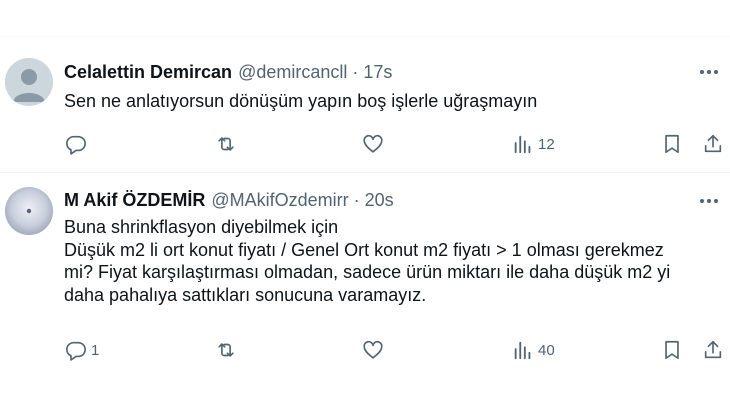 The width and height of the screenshot is (730, 420). Describe the element at coordinates (148, 72) in the screenshot. I see `display-name: Celalettin Demircan` at that location.